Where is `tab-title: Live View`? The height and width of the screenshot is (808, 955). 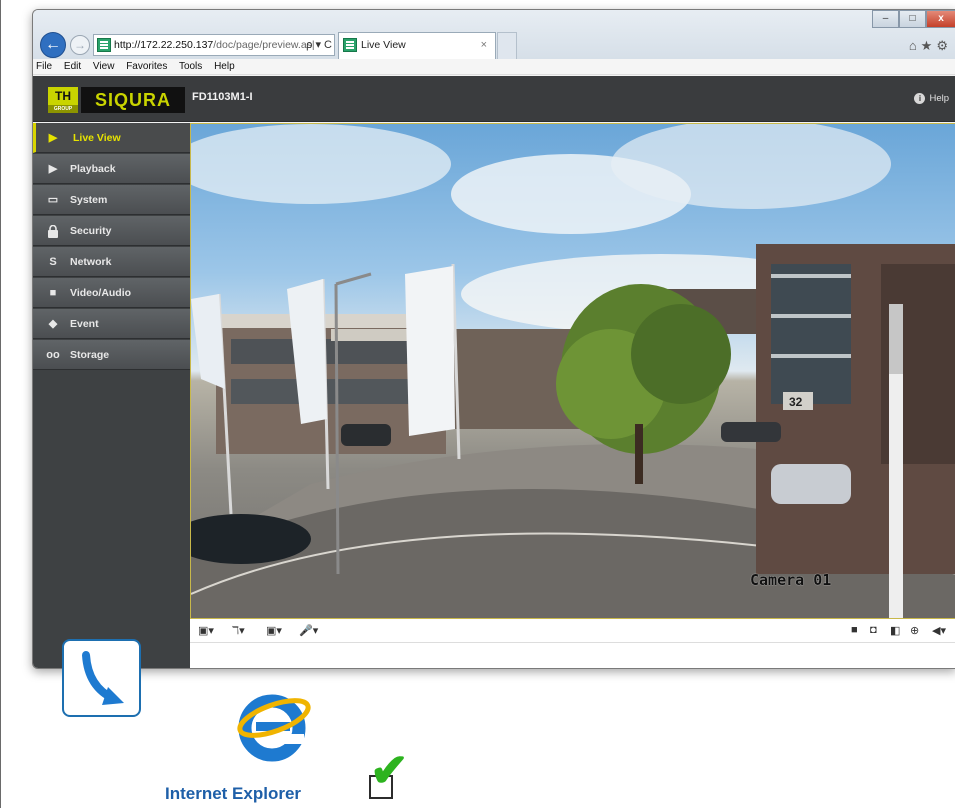 tab-title: Live View is located at coordinates (383, 45).